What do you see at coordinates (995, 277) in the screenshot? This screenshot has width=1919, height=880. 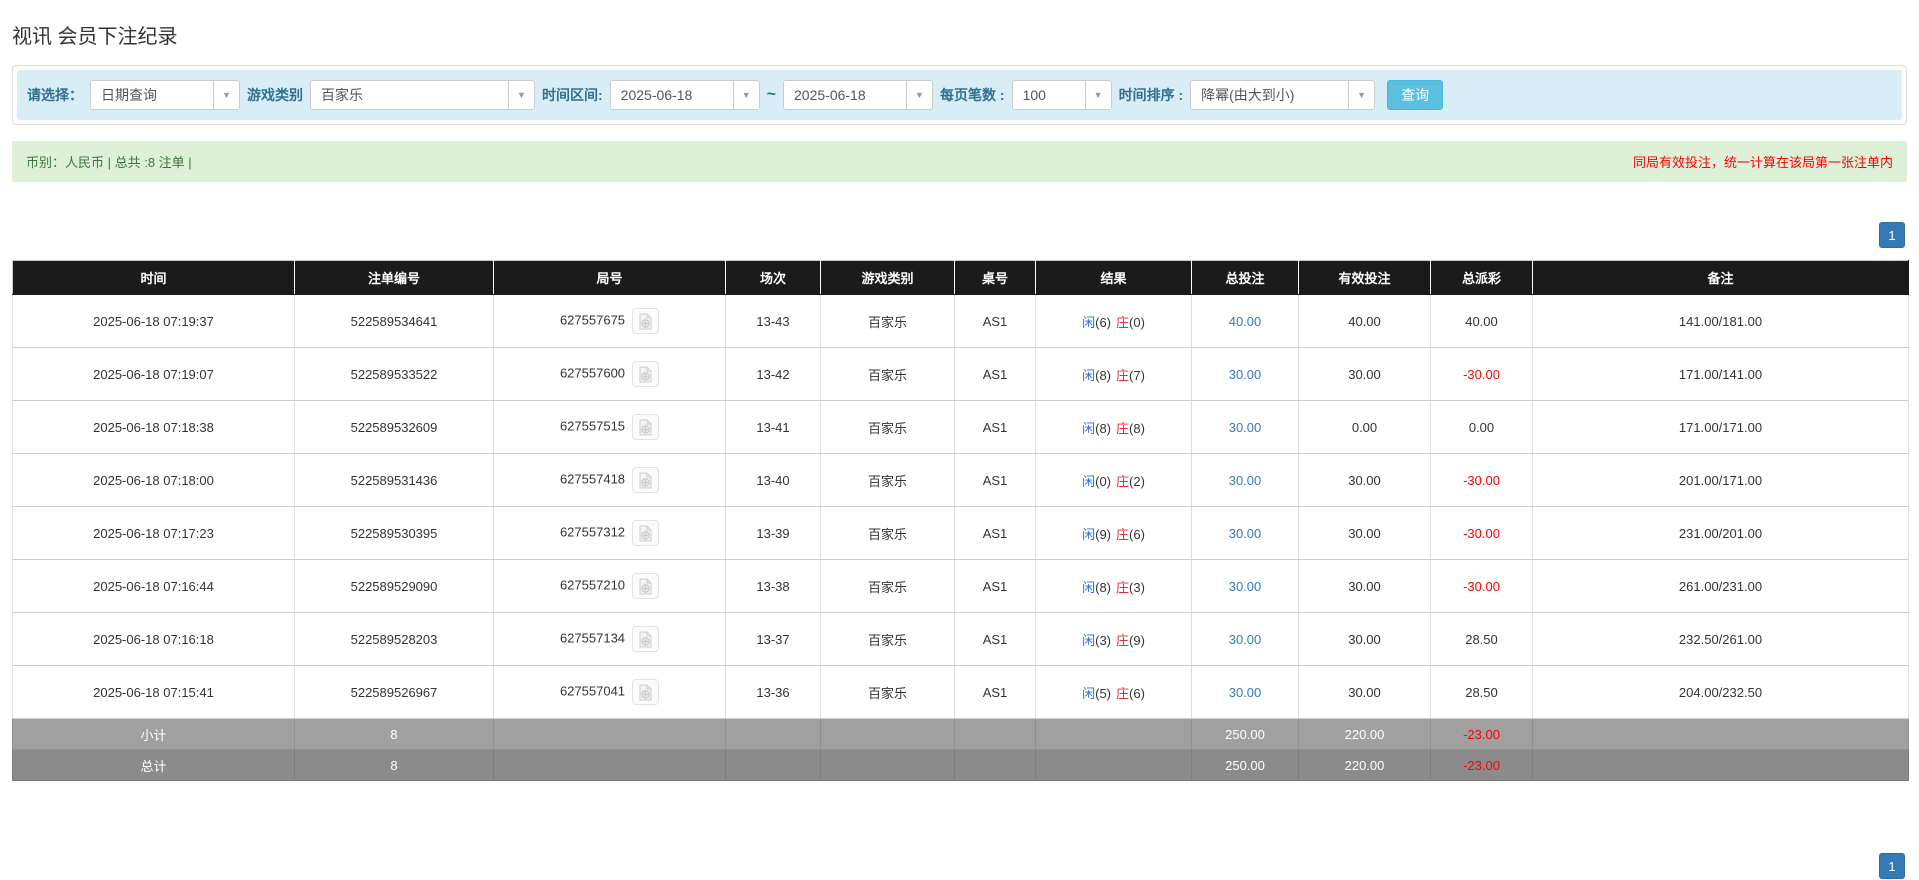 I see `header-table-no: 桌号` at bounding box center [995, 277].